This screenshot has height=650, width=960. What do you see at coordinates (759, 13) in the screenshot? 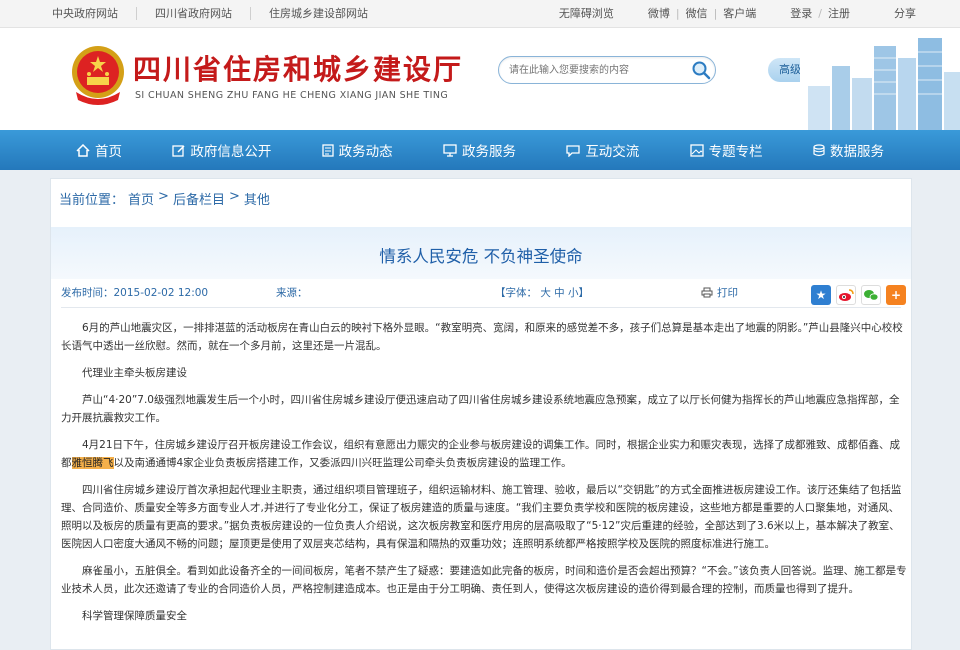
I see `utility-links: 无障碍浏览 微博 | 微信 | 客户端 登录 / 注册 分享` at bounding box center [759, 13].